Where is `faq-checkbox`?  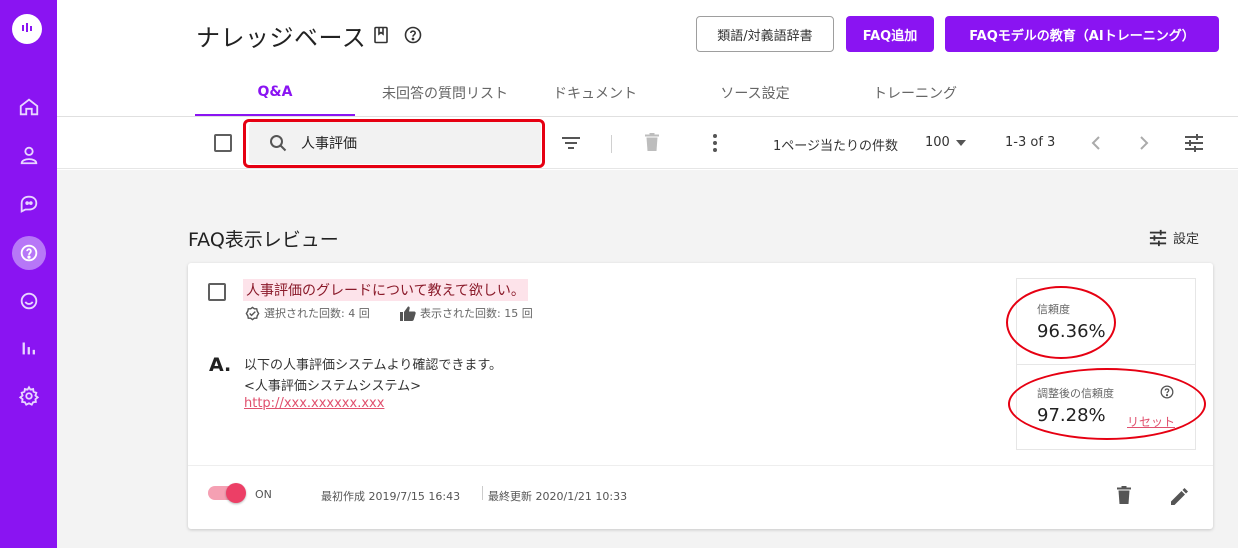
faq-checkbox is located at coordinates (217, 292).